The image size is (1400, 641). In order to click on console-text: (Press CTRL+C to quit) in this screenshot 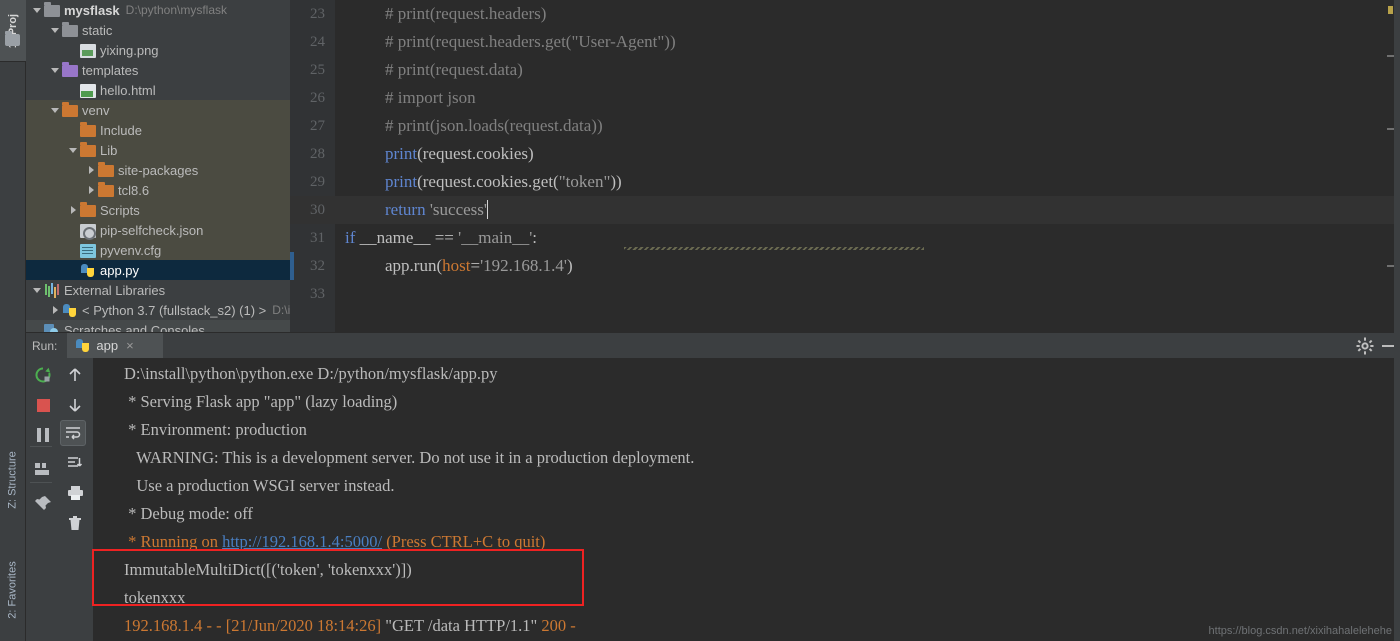, I will do `click(464, 541)`.